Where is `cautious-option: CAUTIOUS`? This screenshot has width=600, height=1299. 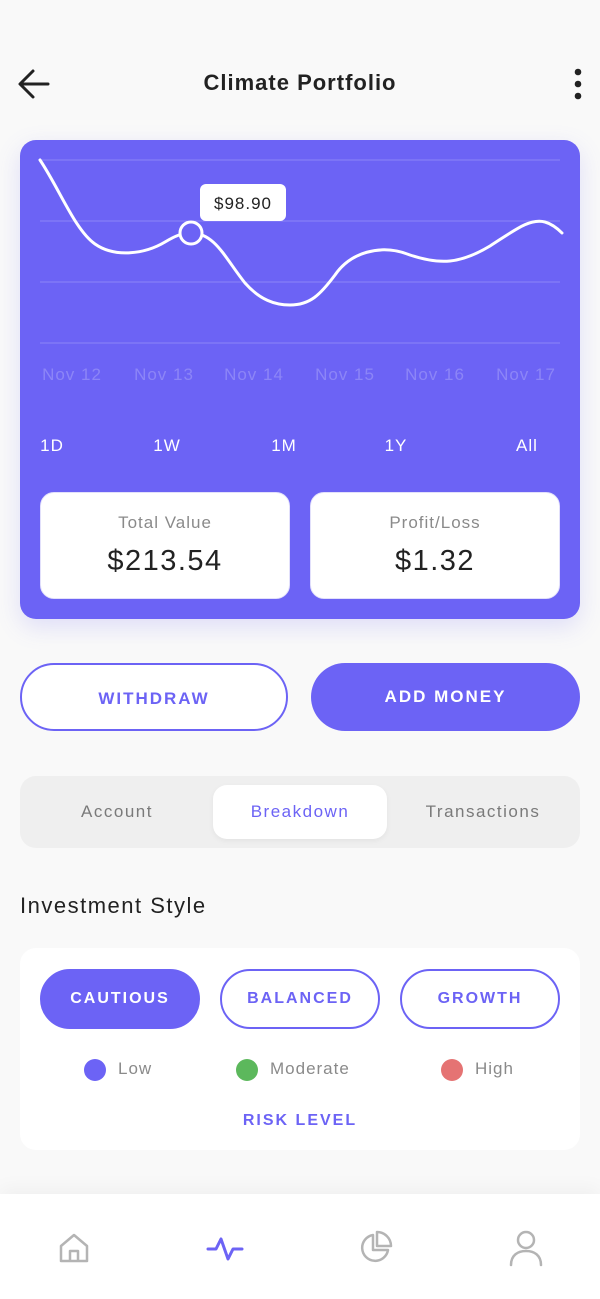 cautious-option: CAUTIOUS is located at coordinates (120, 999).